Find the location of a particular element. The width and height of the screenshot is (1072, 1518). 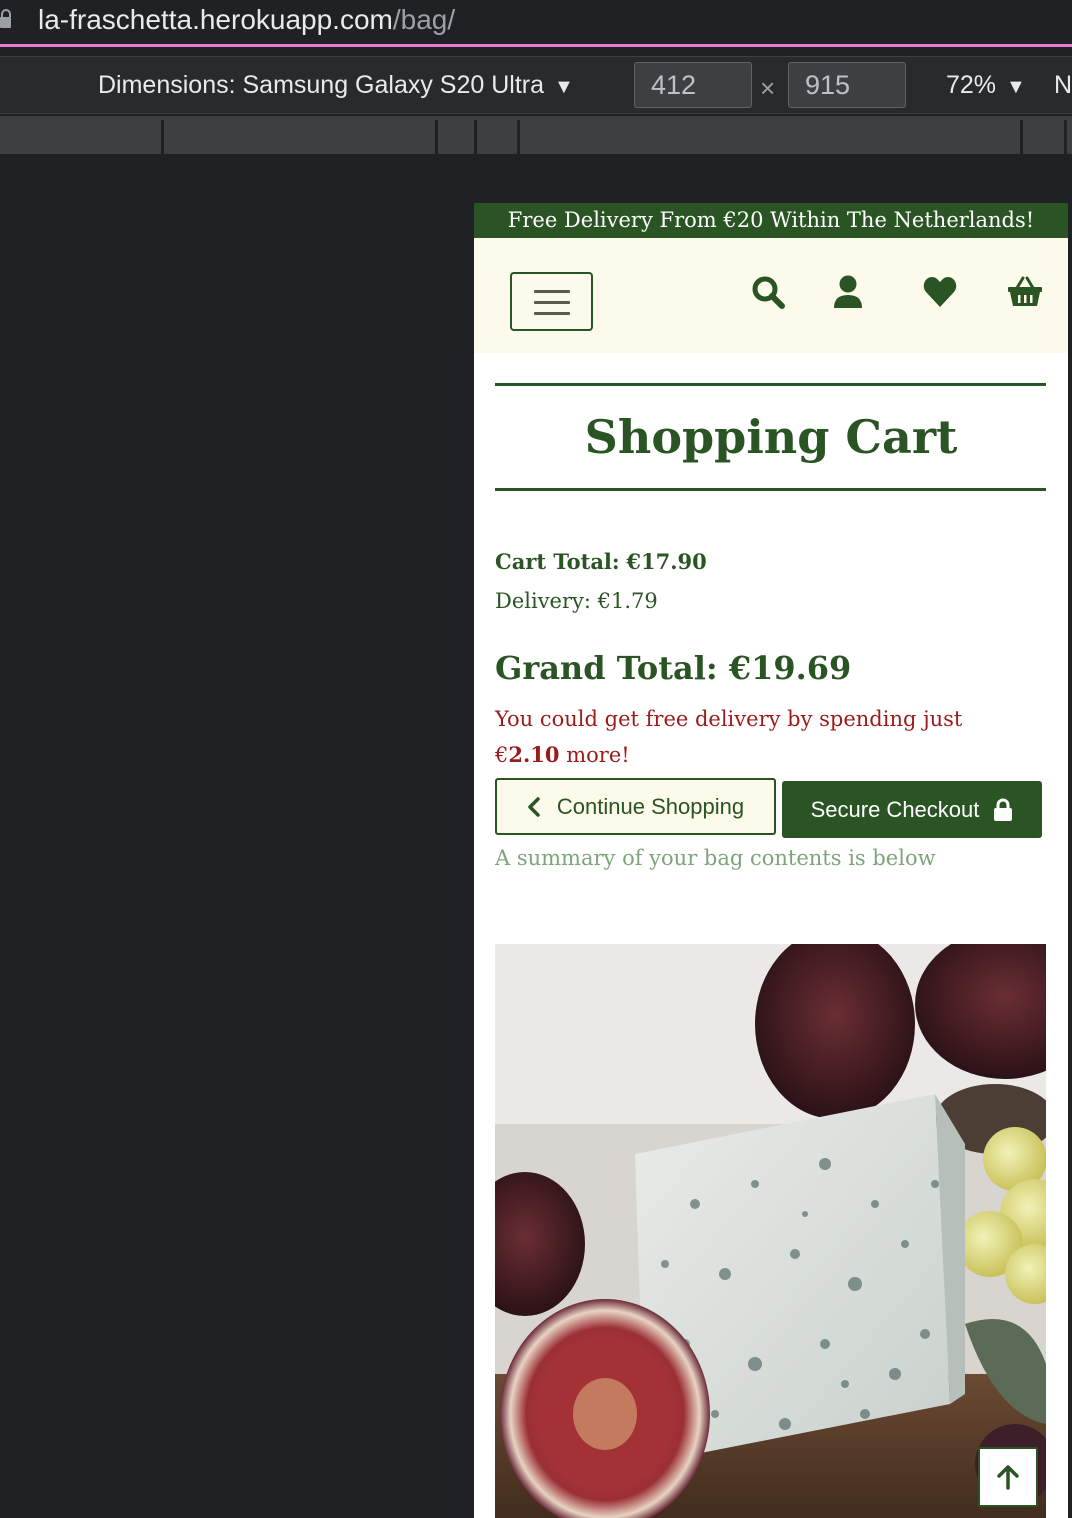

delivery-label: Delivery: is located at coordinates (543, 601).